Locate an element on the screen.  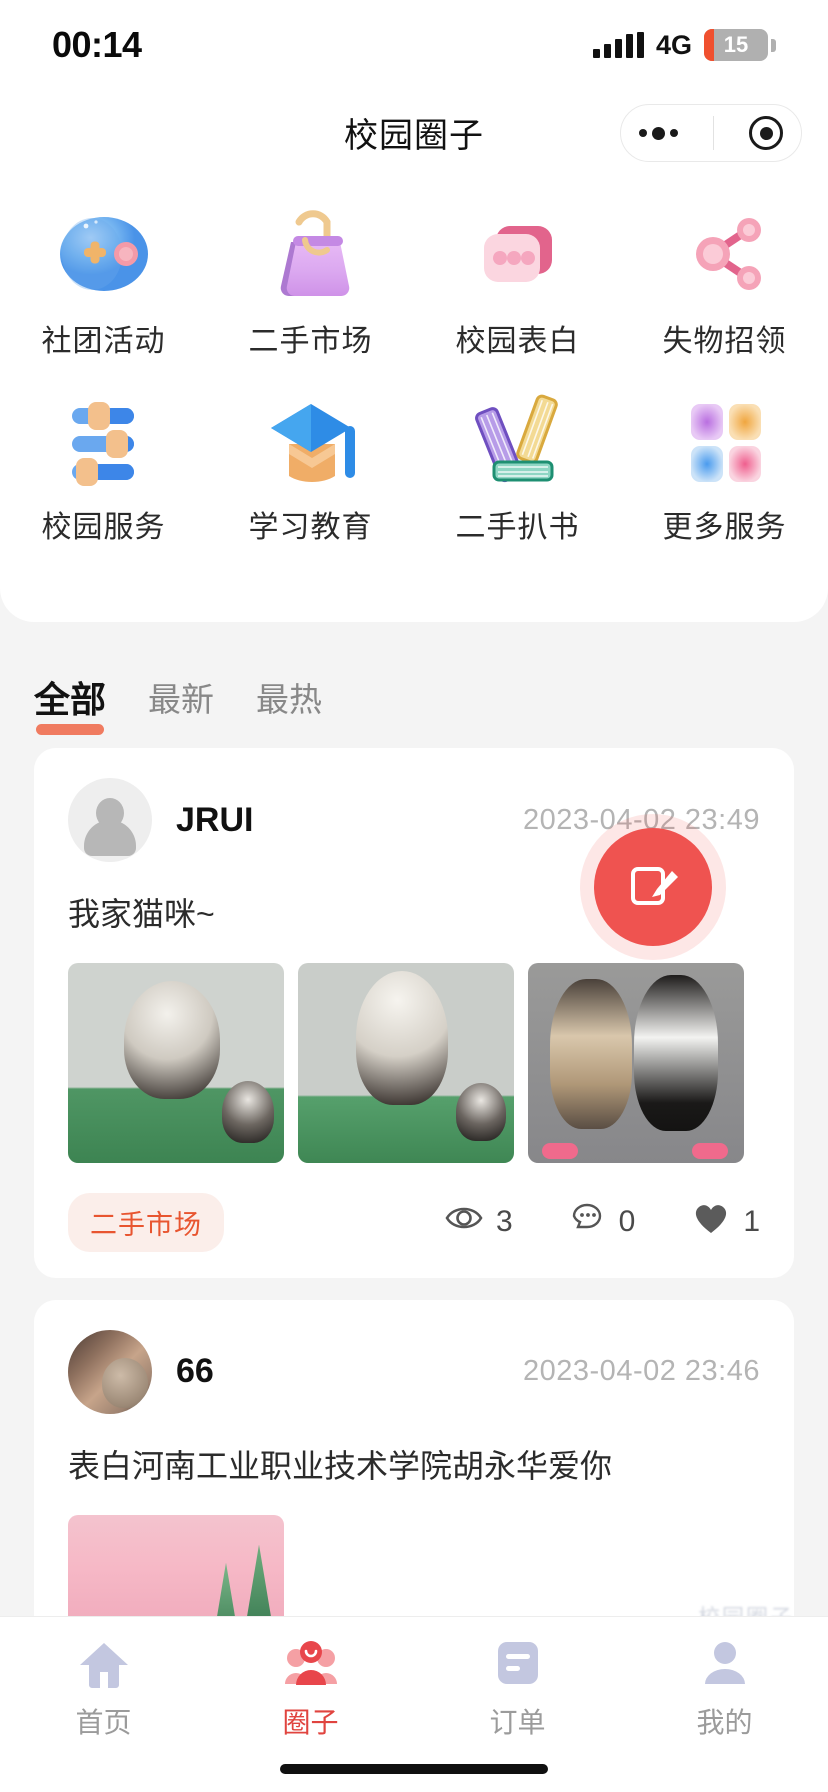
grid-item-label: 社团活动 is located at coordinates (103, 341).